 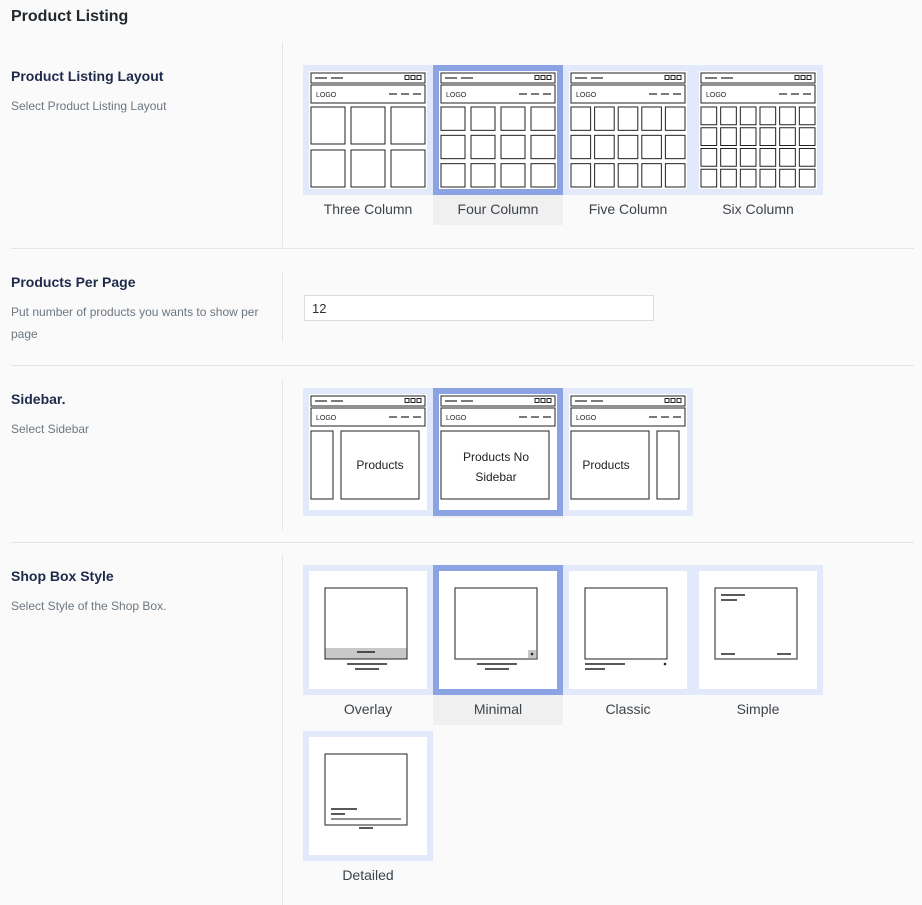 What do you see at coordinates (368, 209) in the screenshot?
I see `option-label: Three Column` at bounding box center [368, 209].